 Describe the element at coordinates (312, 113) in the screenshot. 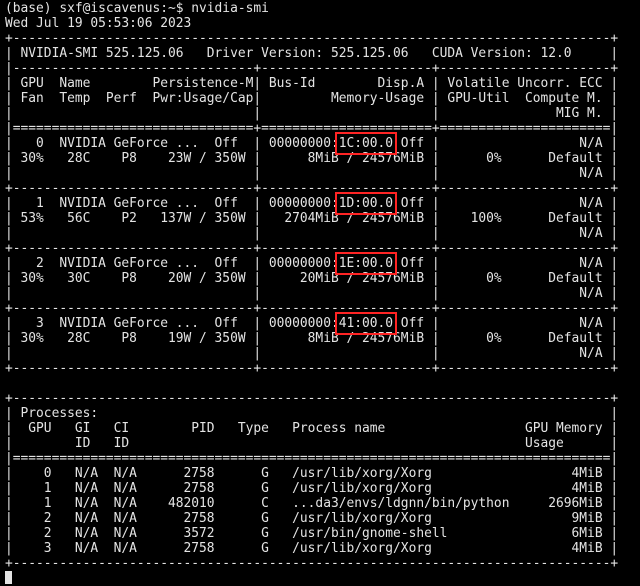

I see `output-line: | | | MIG M. |` at that location.